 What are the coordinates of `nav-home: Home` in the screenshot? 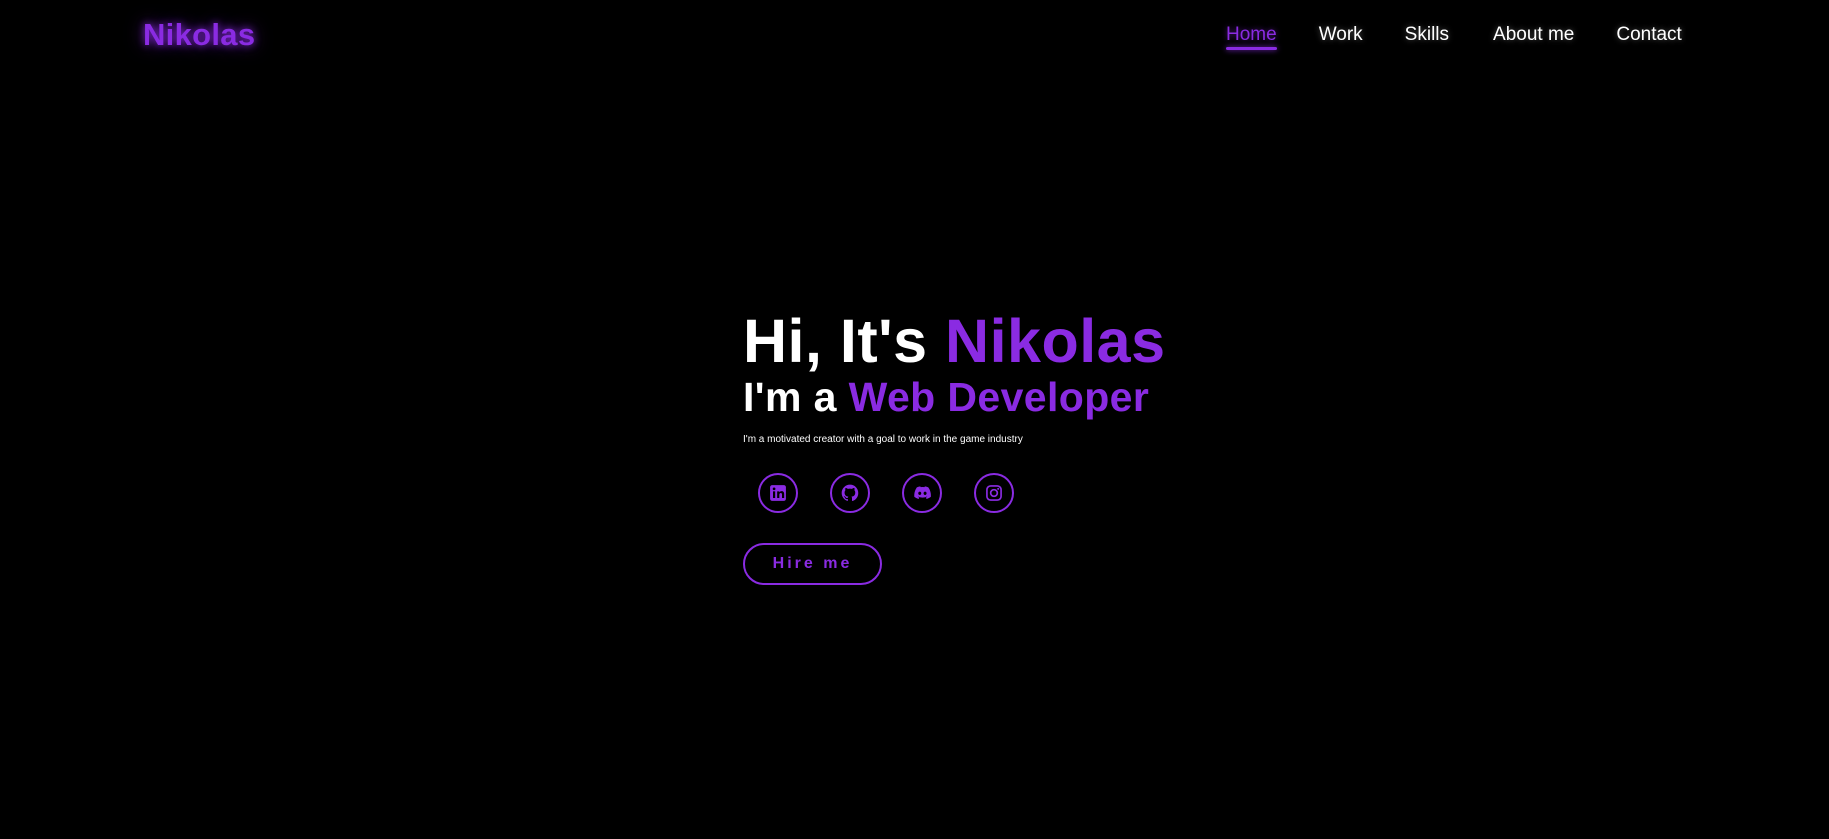 It's located at (1251, 37).